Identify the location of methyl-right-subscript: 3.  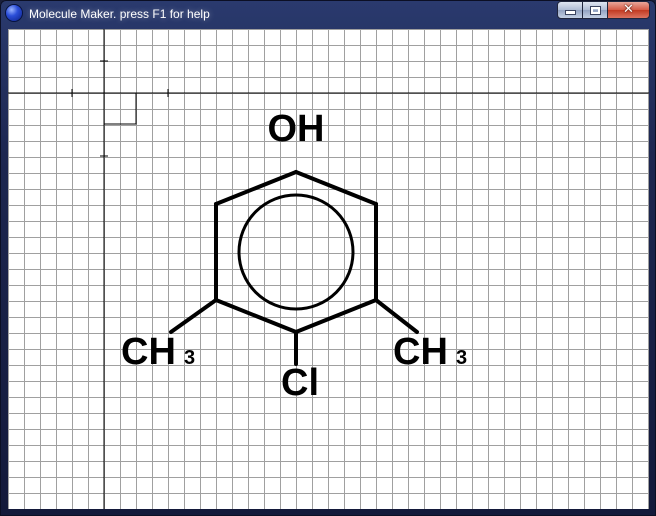
(461, 358).